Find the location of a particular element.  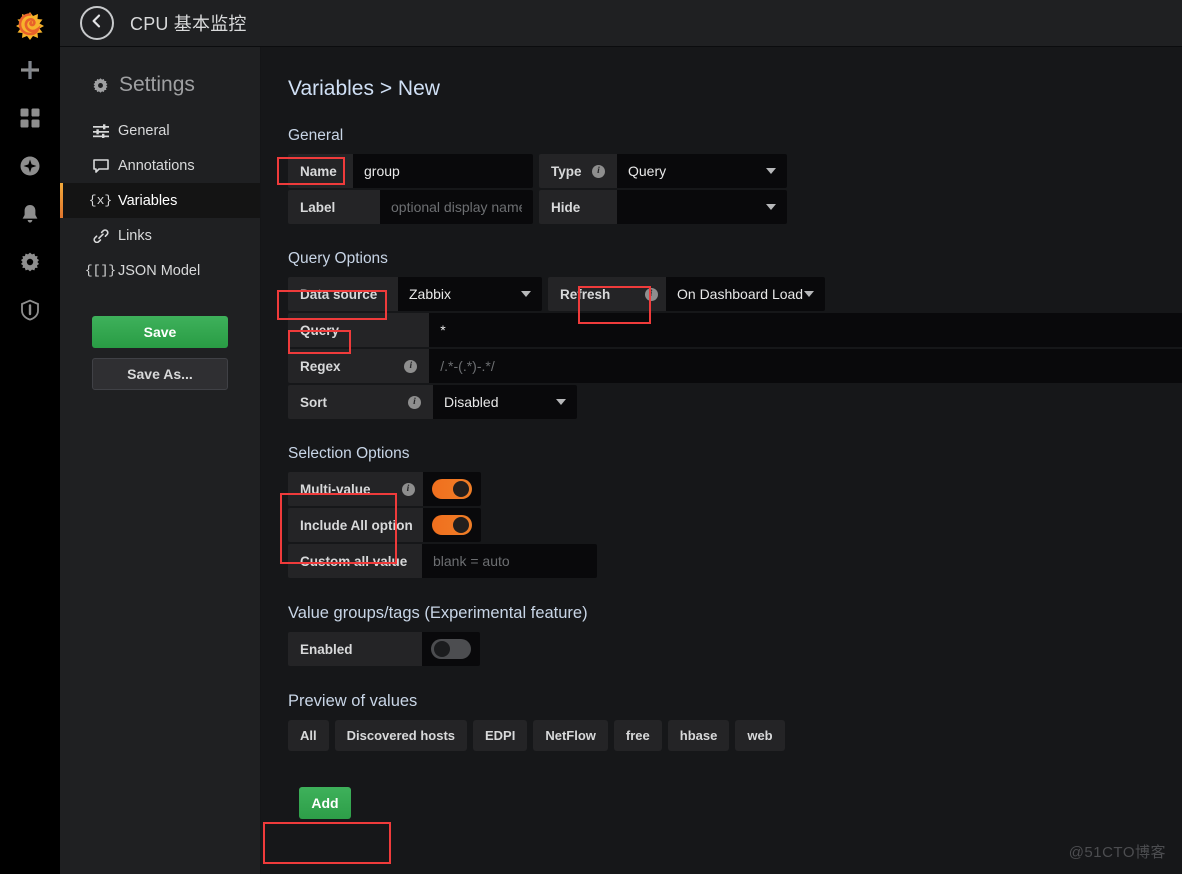

data-source-value: Zabbix is located at coordinates (430, 294).